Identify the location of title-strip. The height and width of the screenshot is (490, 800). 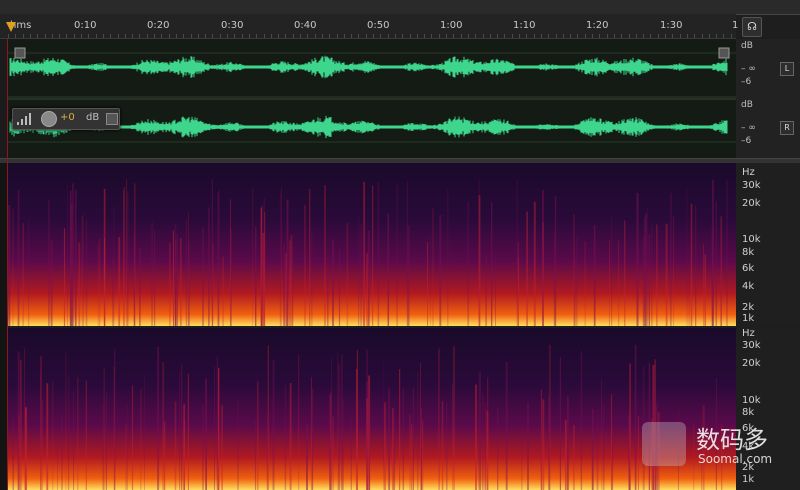
(400, 7).